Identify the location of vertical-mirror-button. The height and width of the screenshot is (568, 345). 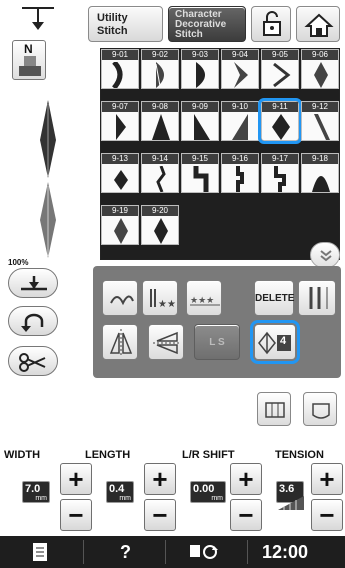
(166, 342).